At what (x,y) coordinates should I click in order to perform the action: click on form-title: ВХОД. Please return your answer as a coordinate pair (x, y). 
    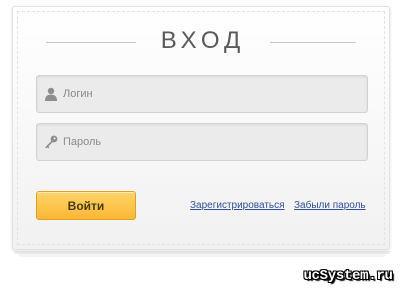
    Looking at the image, I should click on (203, 40).